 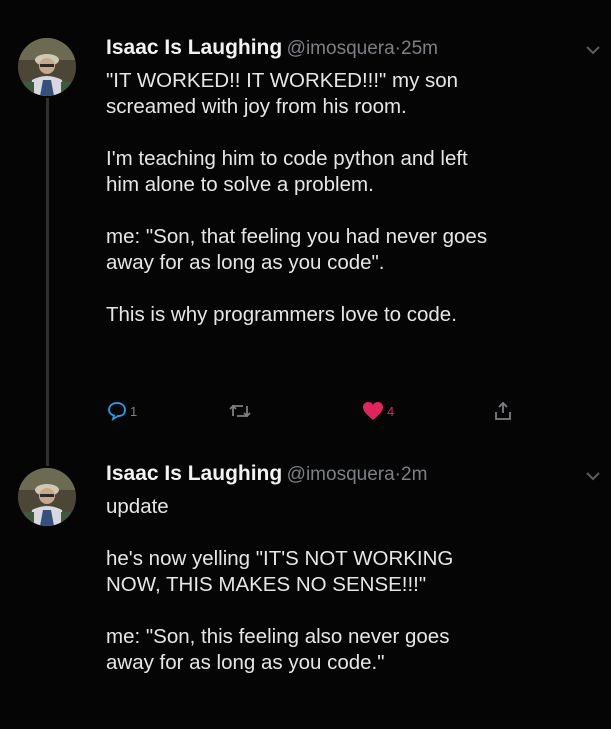 I want to click on reply-button: 1, so click(x=121, y=411).